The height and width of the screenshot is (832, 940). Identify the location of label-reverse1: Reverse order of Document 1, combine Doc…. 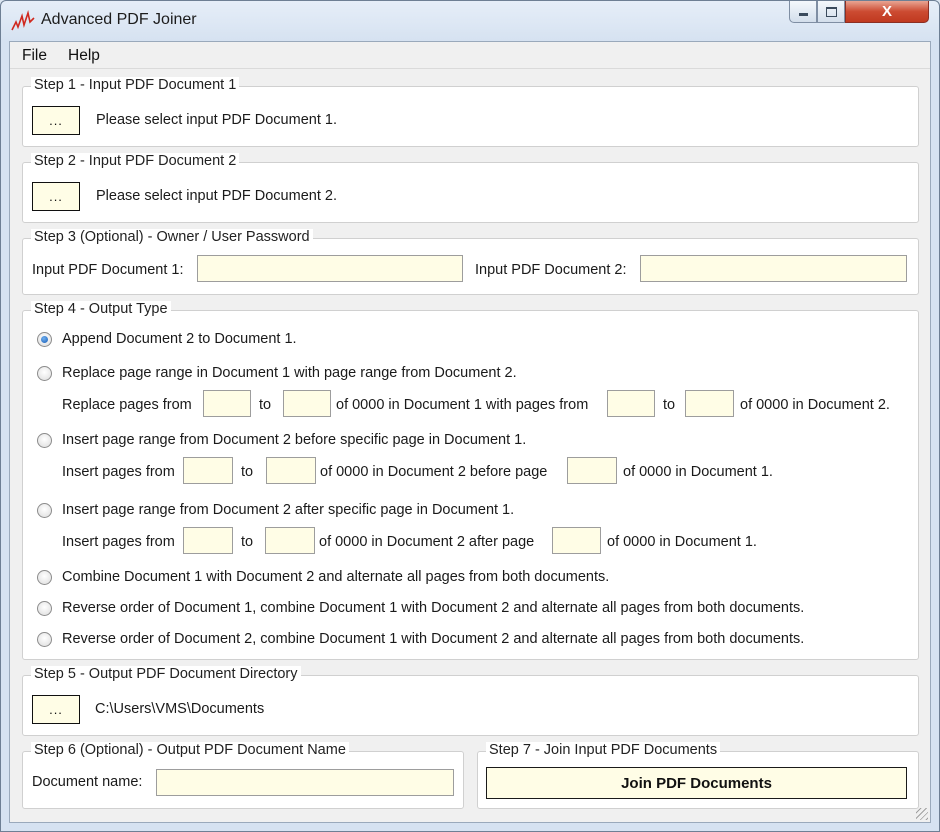
(433, 608).